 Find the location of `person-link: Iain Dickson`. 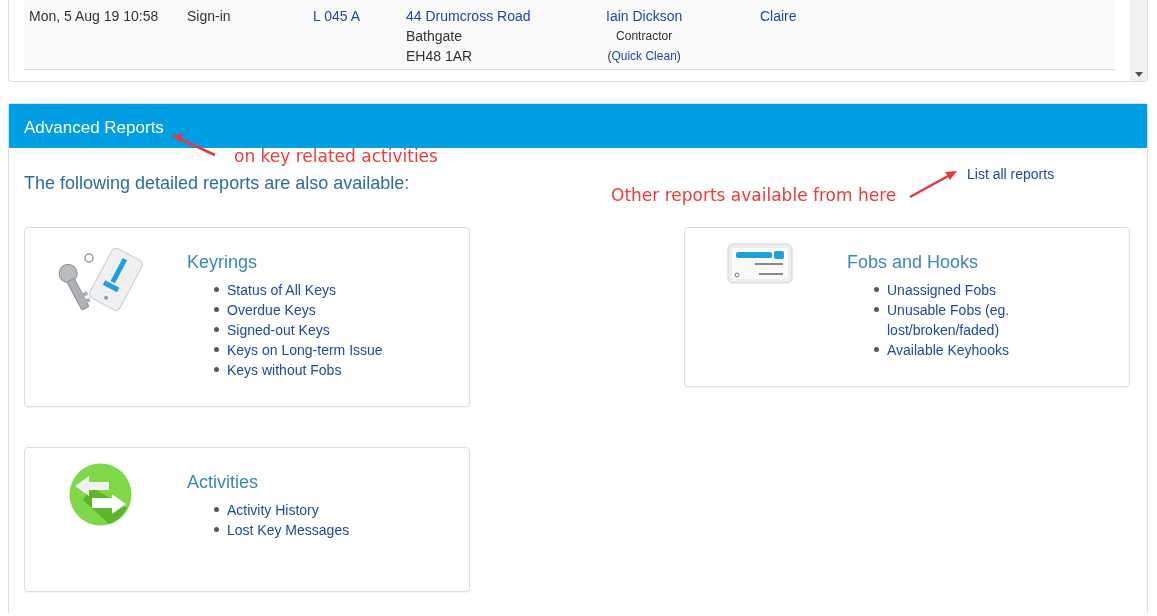

person-link: Iain Dickson is located at coordinates (644, 16).